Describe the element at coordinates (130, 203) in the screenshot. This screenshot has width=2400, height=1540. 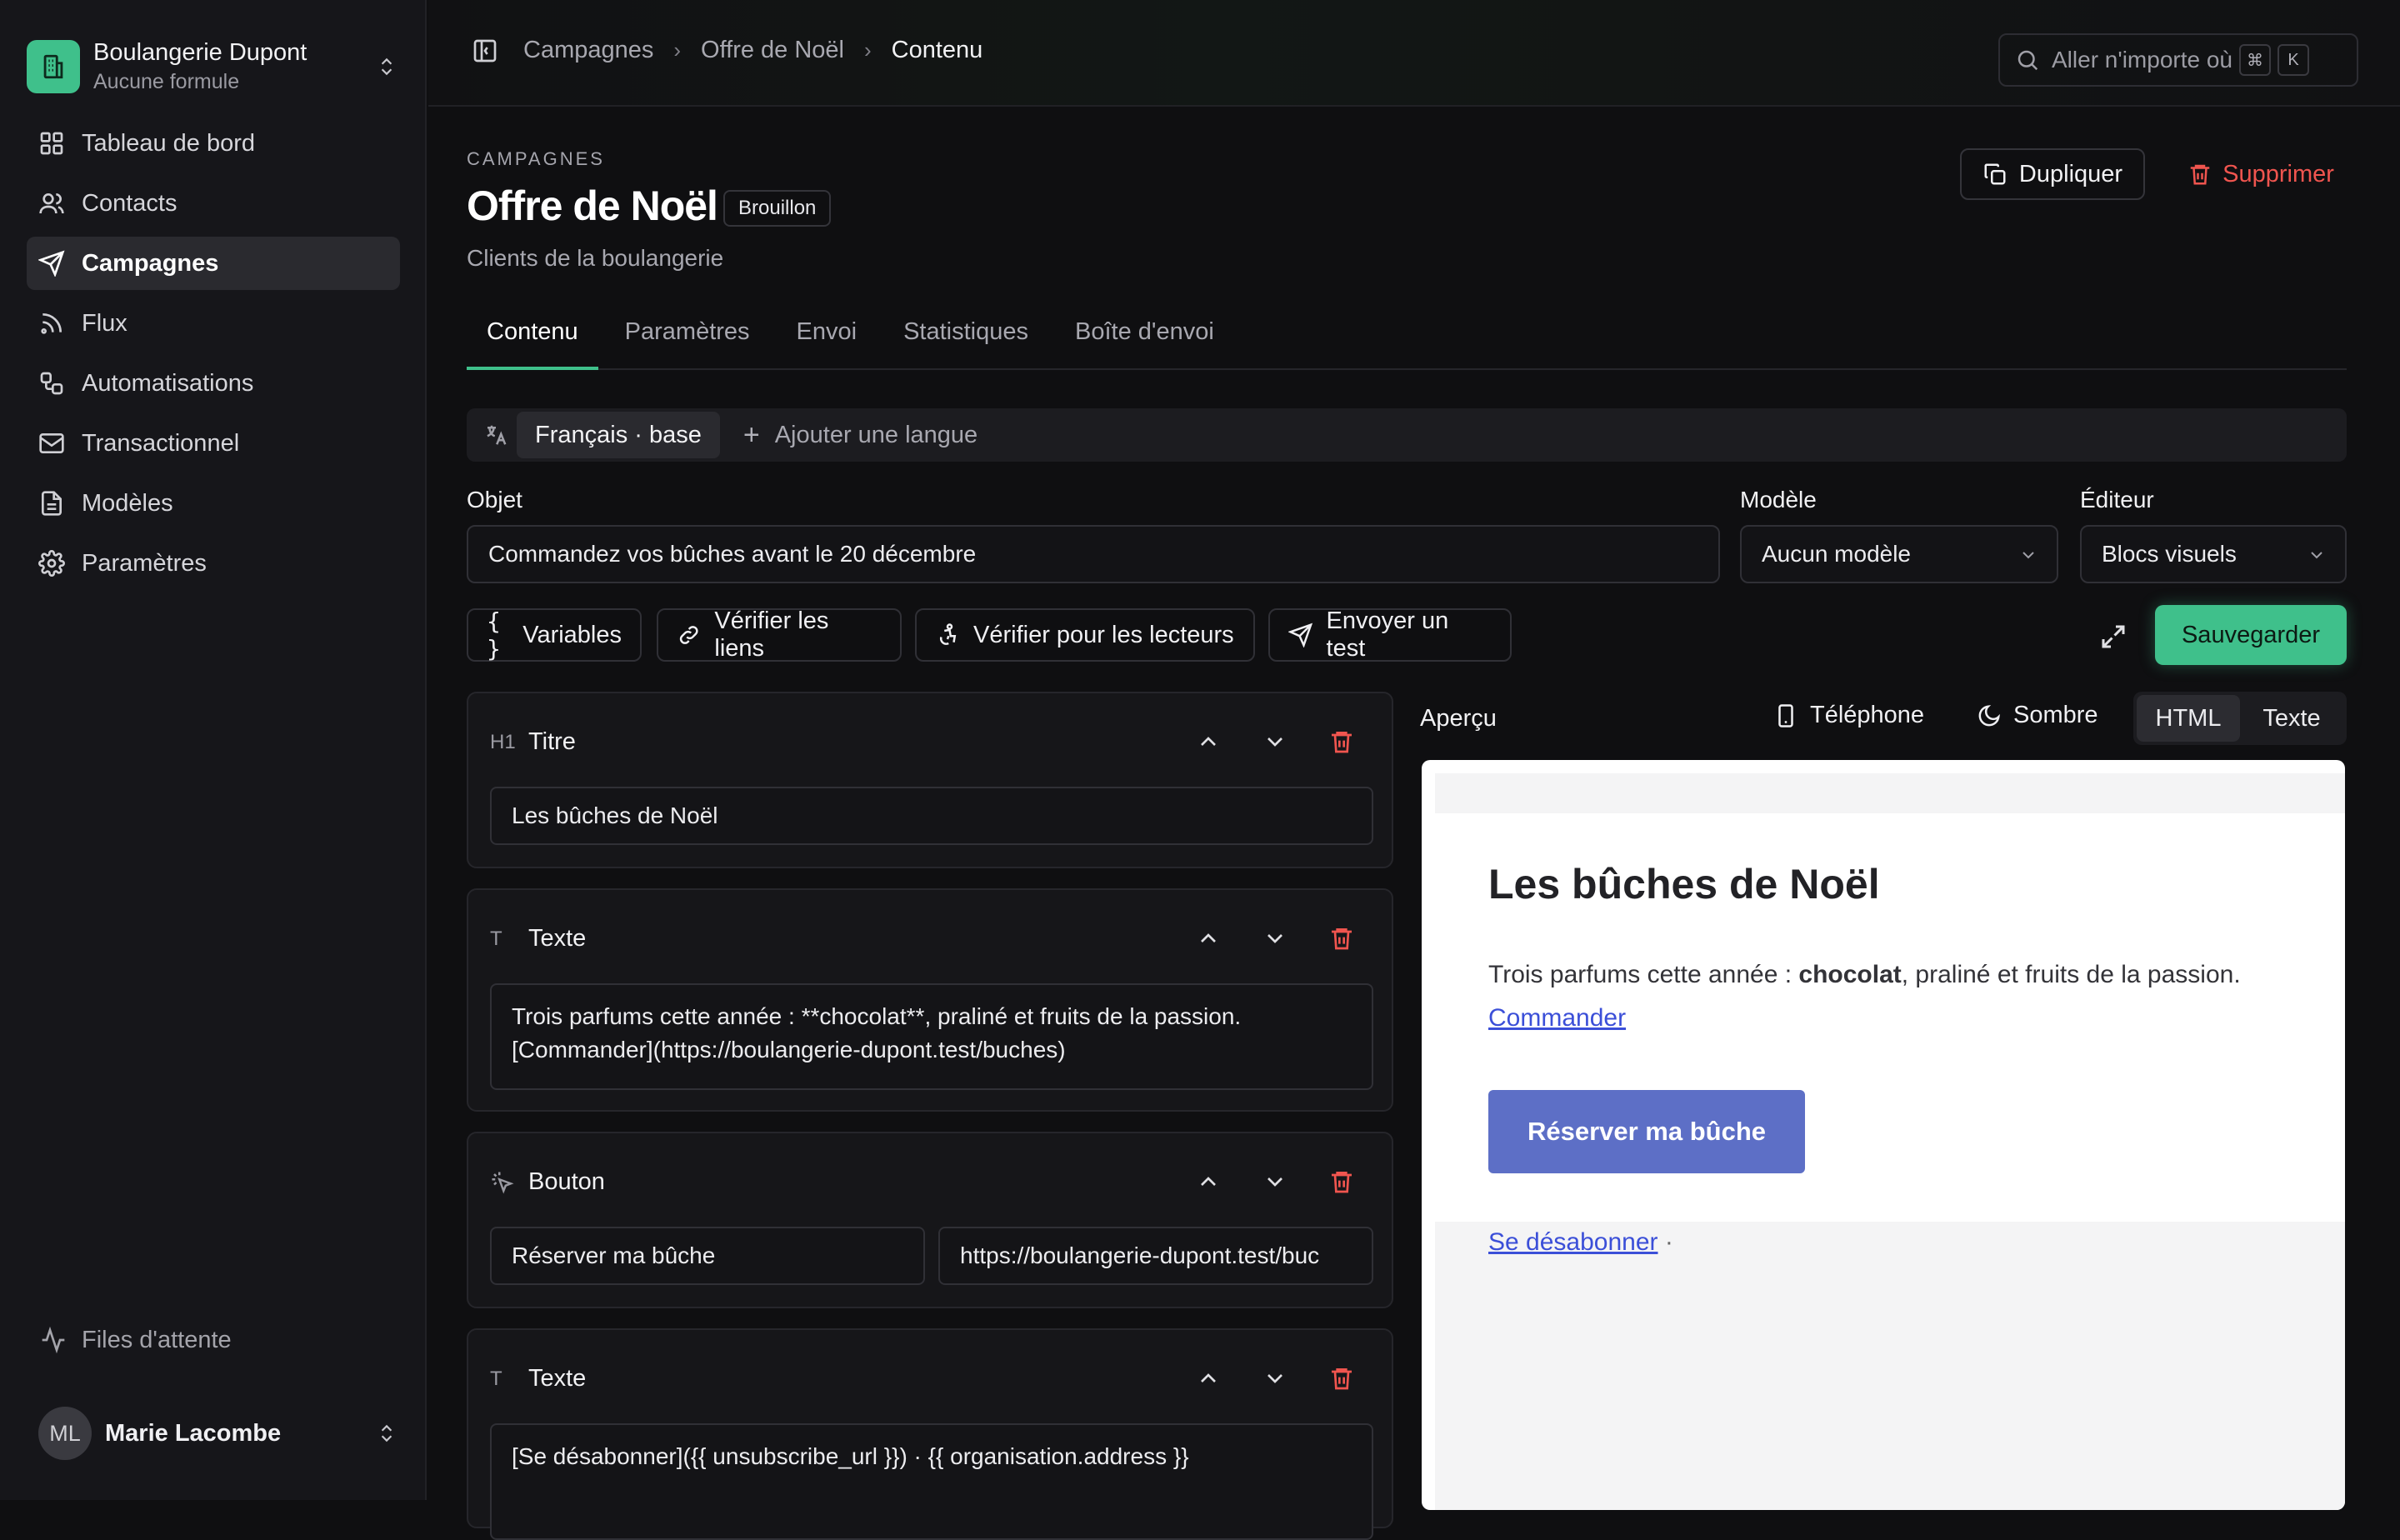
I see `sidebar-item-label: Contacts` at that location.